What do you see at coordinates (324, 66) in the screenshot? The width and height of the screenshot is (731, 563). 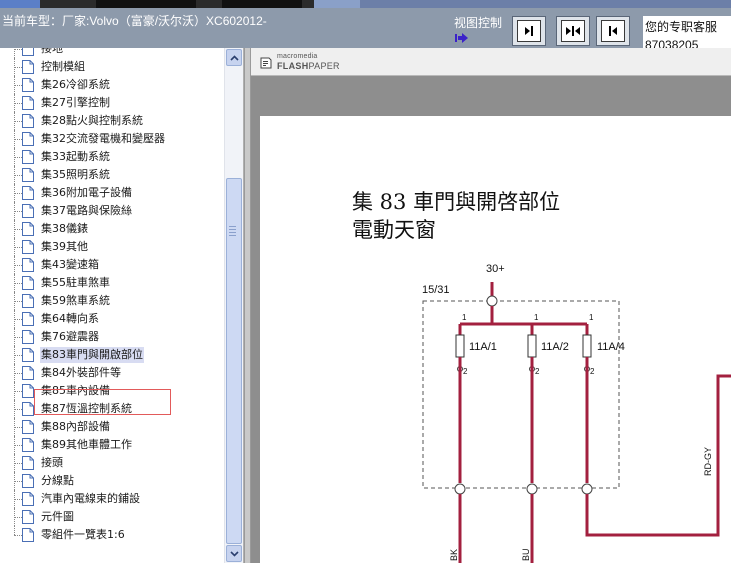 I see `brand-rest: PAPER` at bounding box center [324, 66].